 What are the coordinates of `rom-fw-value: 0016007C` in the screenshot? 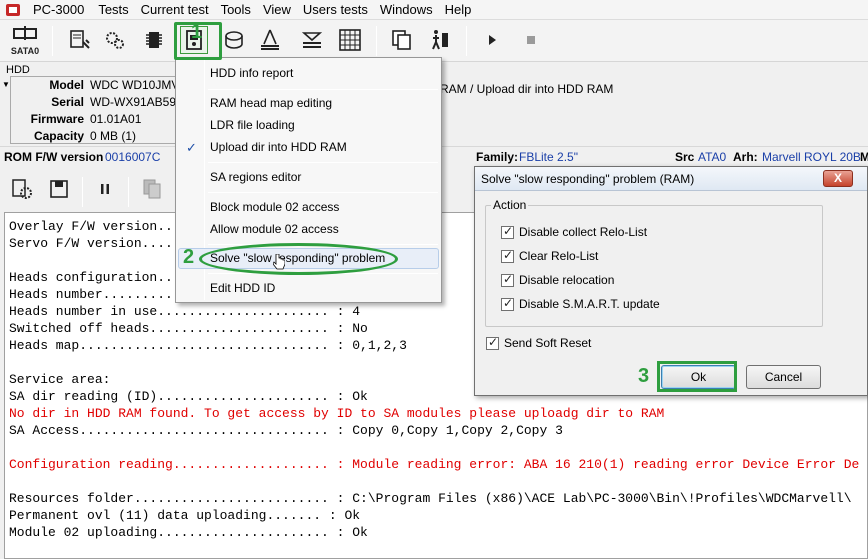 It's located at (133, 157).